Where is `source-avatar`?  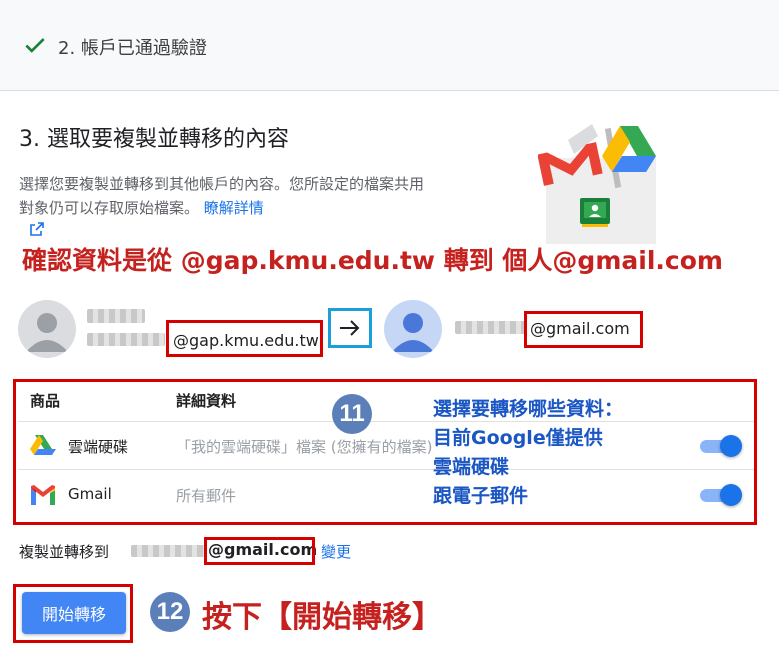
source-avatar is located at coordinates (47, 329).